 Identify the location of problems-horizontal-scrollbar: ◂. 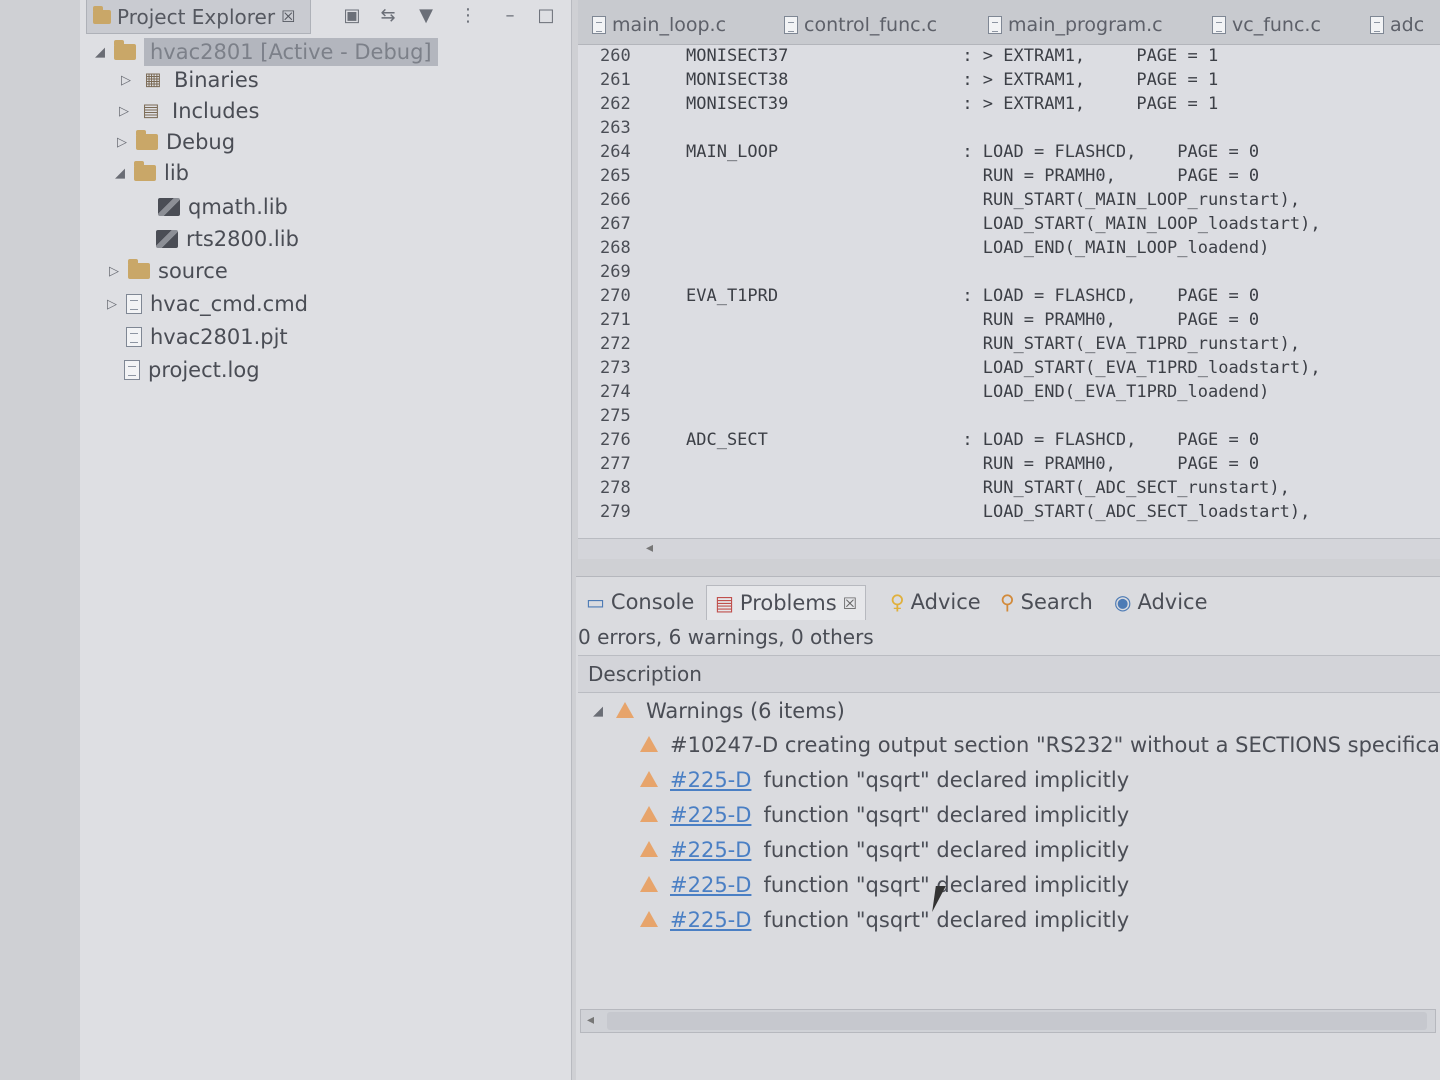
(1008, 1021).